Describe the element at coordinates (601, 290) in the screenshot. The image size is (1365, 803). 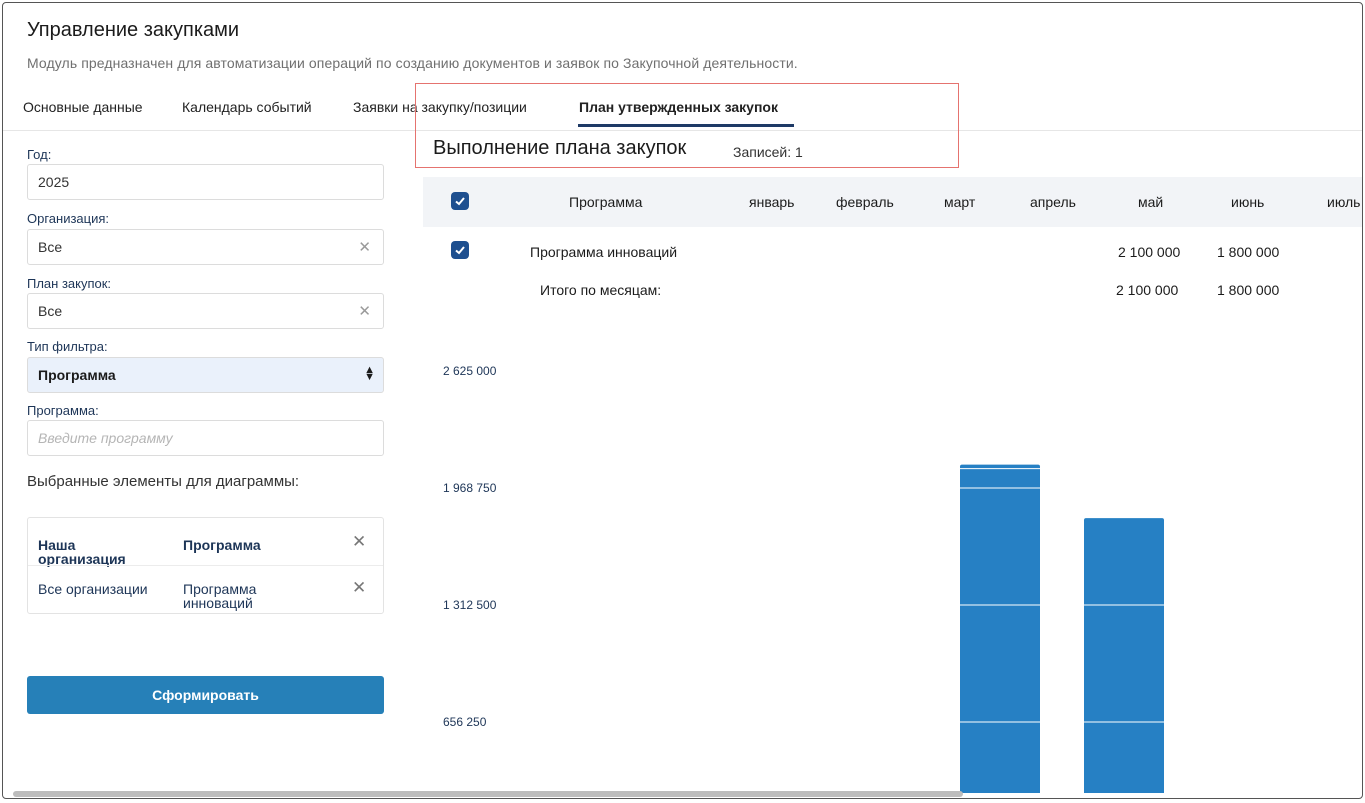
I see `totals-label: Итого по месяцам:` at that location.